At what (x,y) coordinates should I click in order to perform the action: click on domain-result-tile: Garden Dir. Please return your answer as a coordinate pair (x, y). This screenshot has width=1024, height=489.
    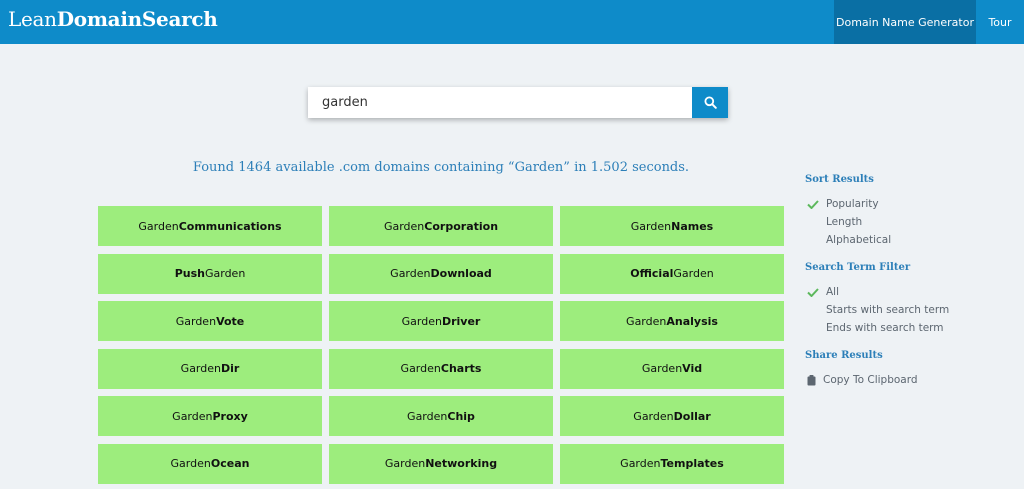
    Looking at the image, I should click on (210, 368).